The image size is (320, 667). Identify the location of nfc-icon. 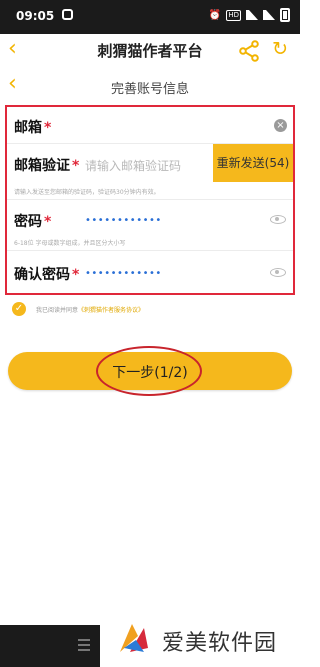
(67, 14).